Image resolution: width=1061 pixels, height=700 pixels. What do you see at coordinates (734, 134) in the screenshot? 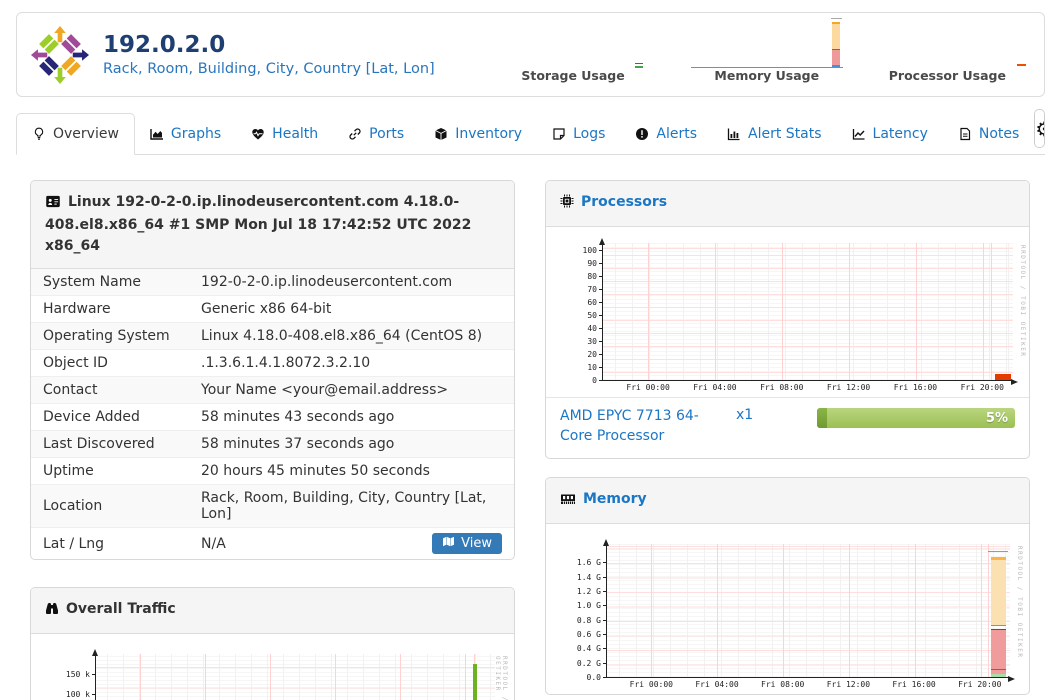
I see `chart-column-icon` at bounding box center [734, 134].